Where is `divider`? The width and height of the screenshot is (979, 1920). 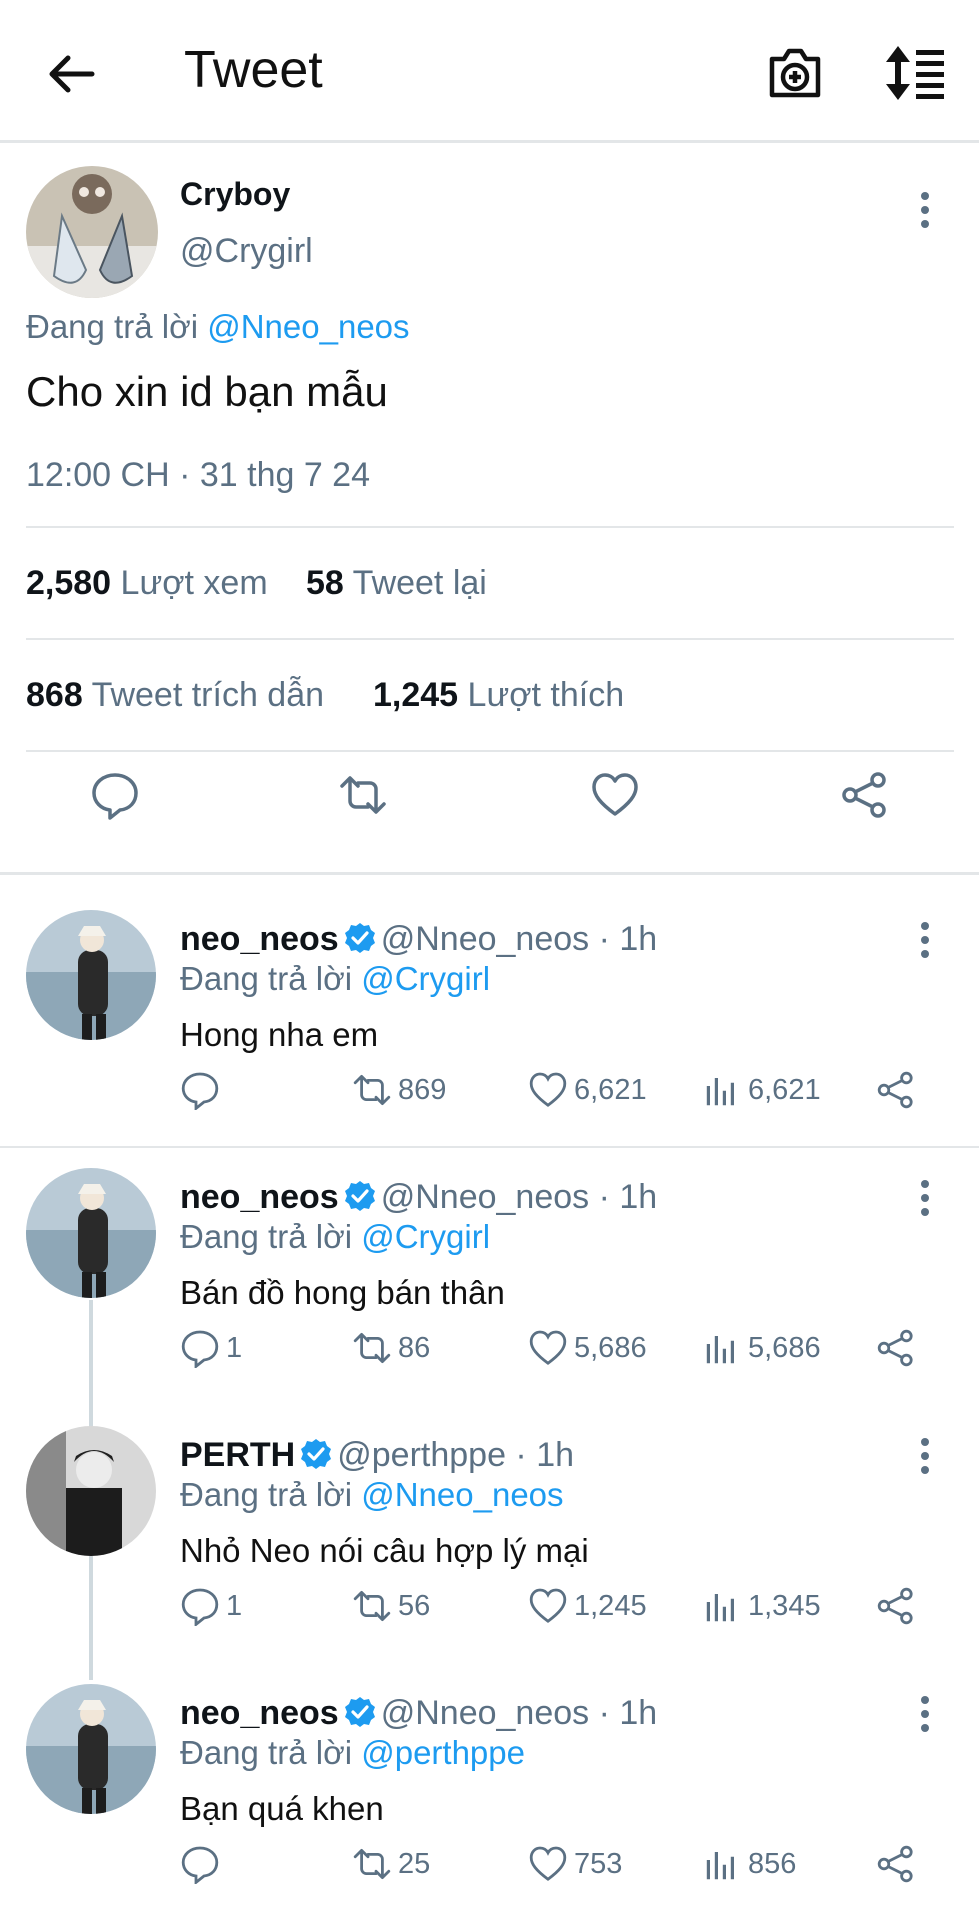
divider is located at coordinates (490, 639).